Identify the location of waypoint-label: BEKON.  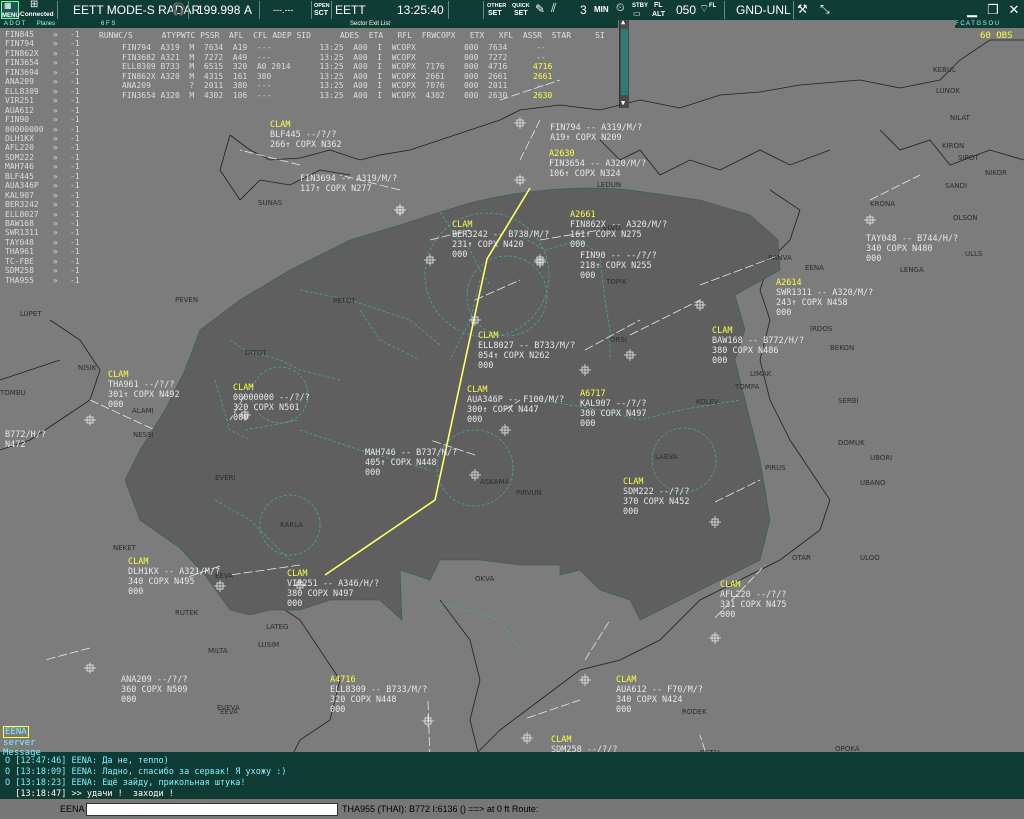
(842, 348).